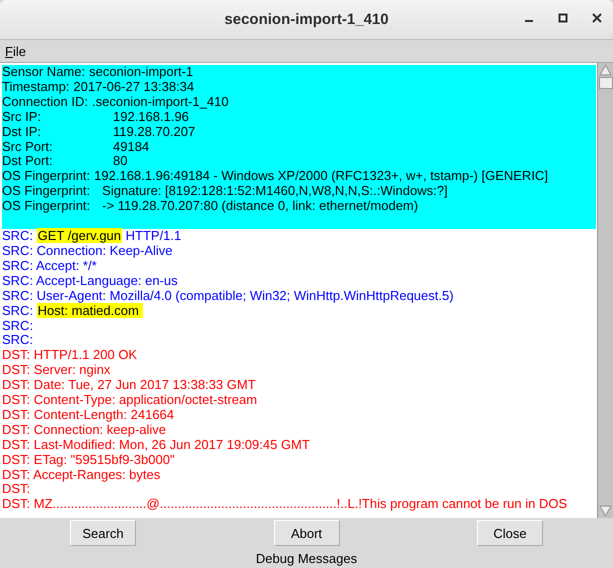 This screenshot has height=568, width=613. What do you see at coordinates (88, 251) in the screenshot?
I see `transcript-line: SRC: Connection: Keep-Alive` at bounding box center [88, 251].